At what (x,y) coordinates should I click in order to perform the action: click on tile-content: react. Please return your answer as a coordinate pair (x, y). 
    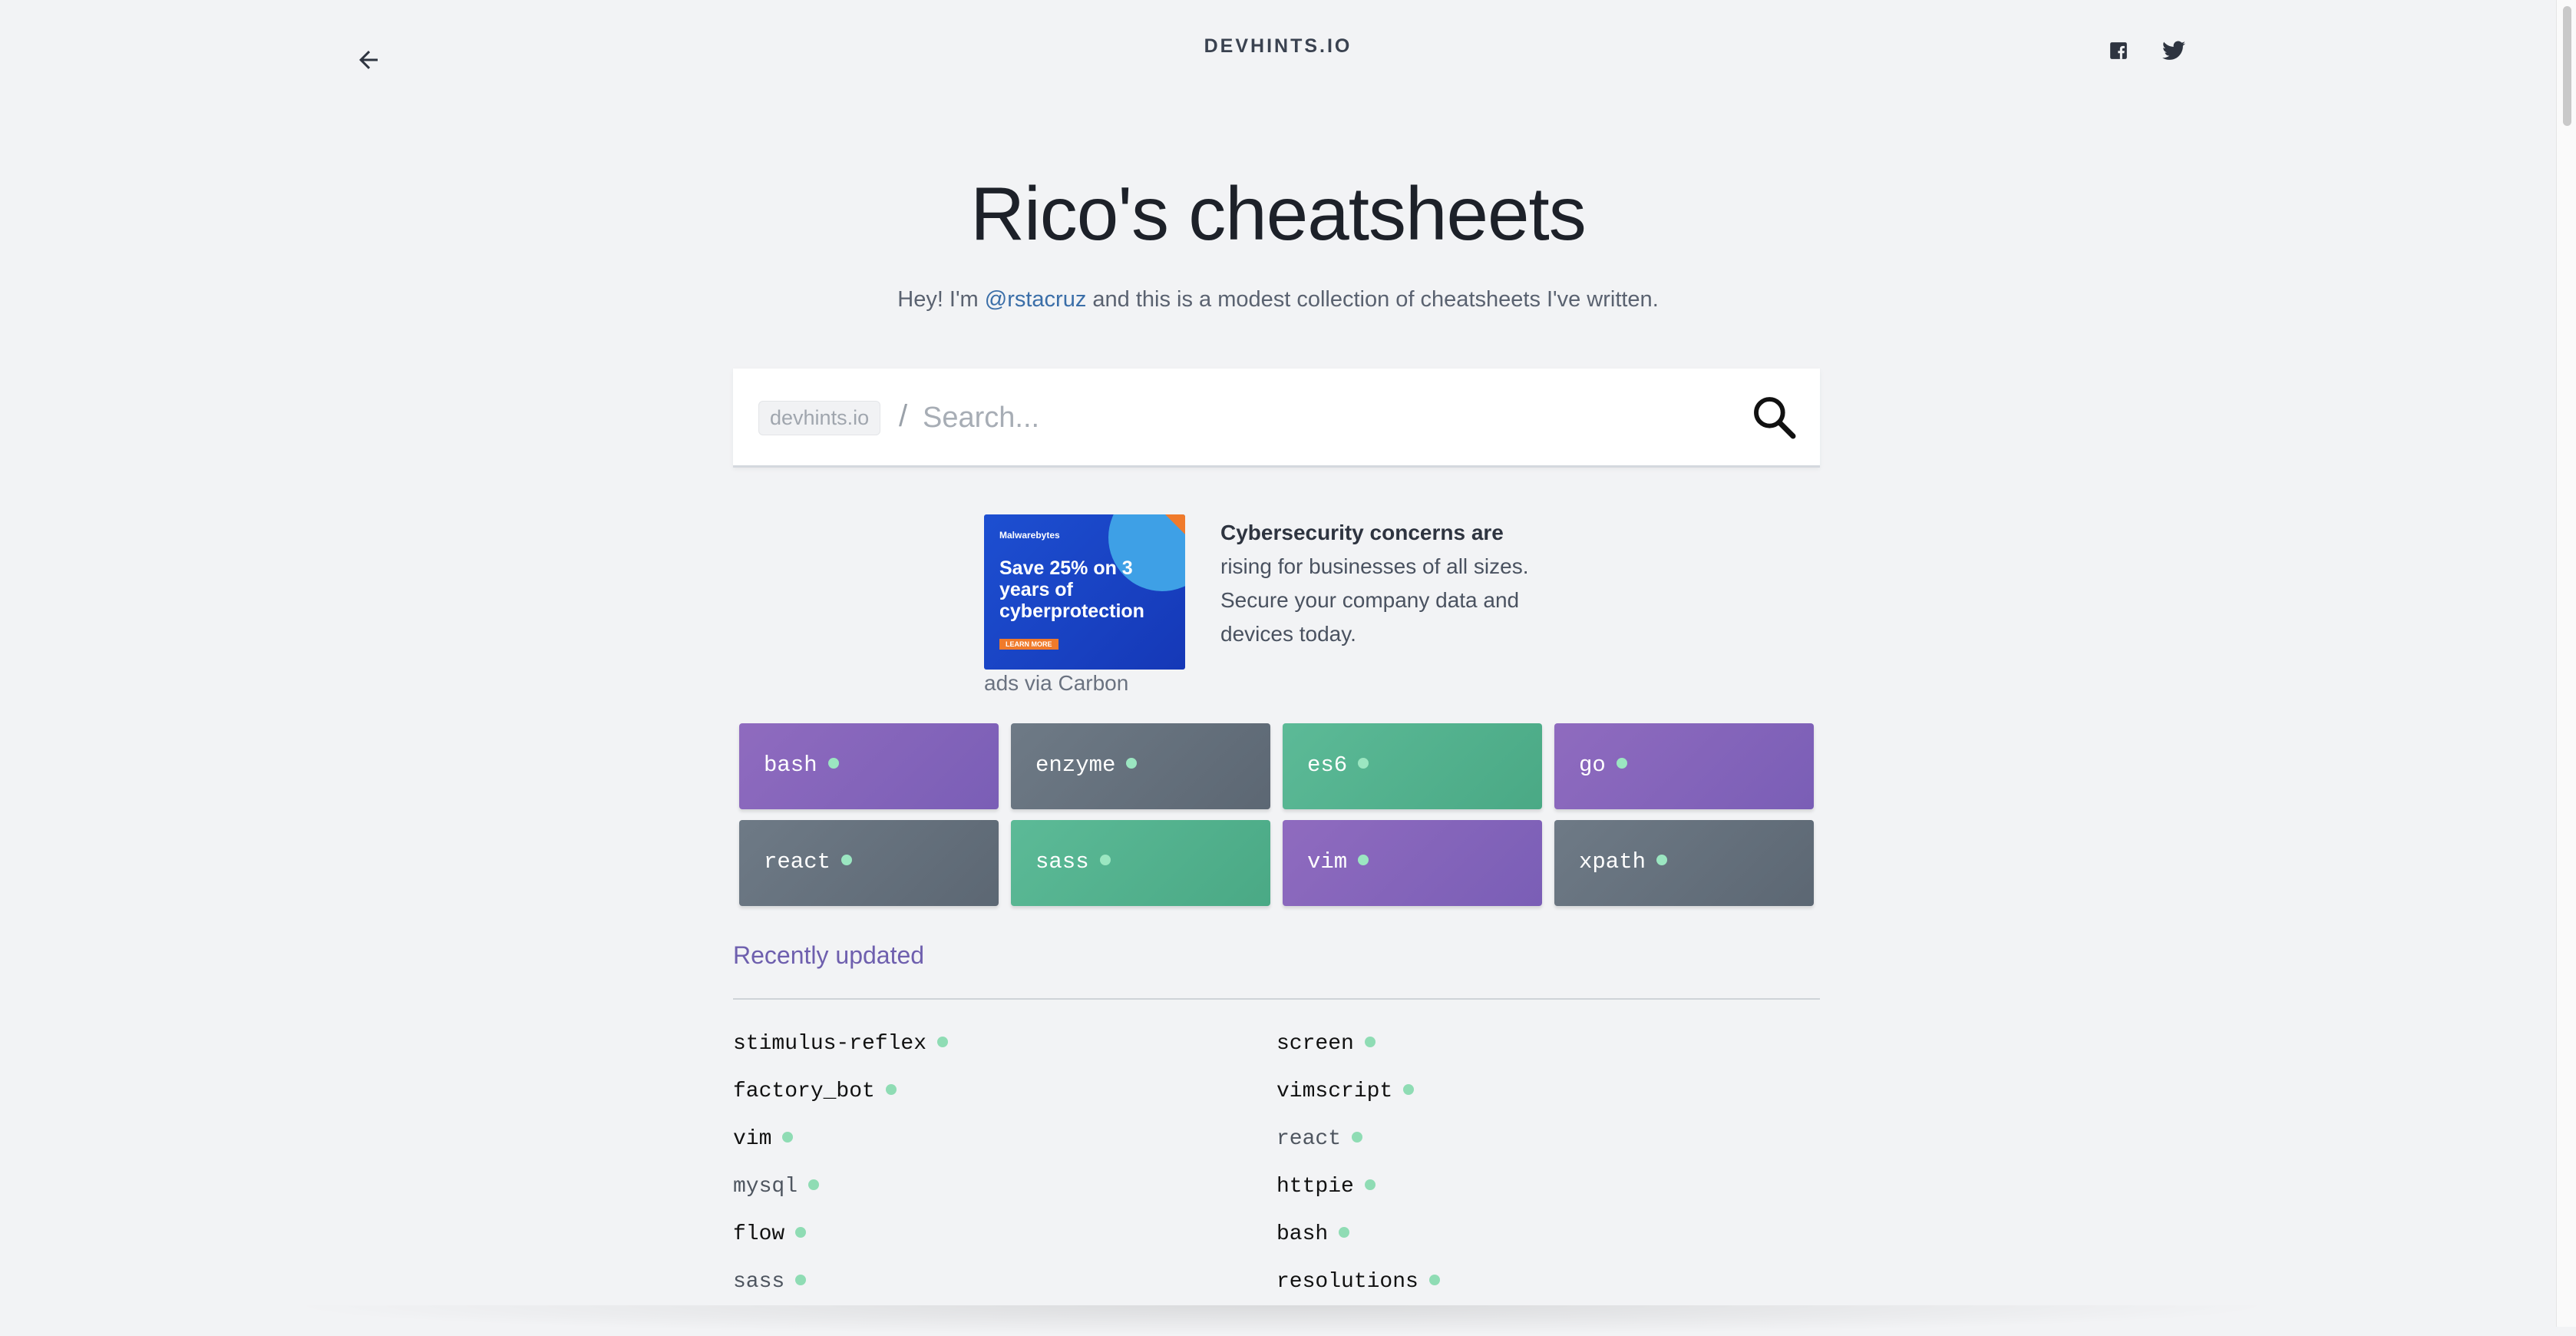
    Looking at the image, I should click on (808, 862).